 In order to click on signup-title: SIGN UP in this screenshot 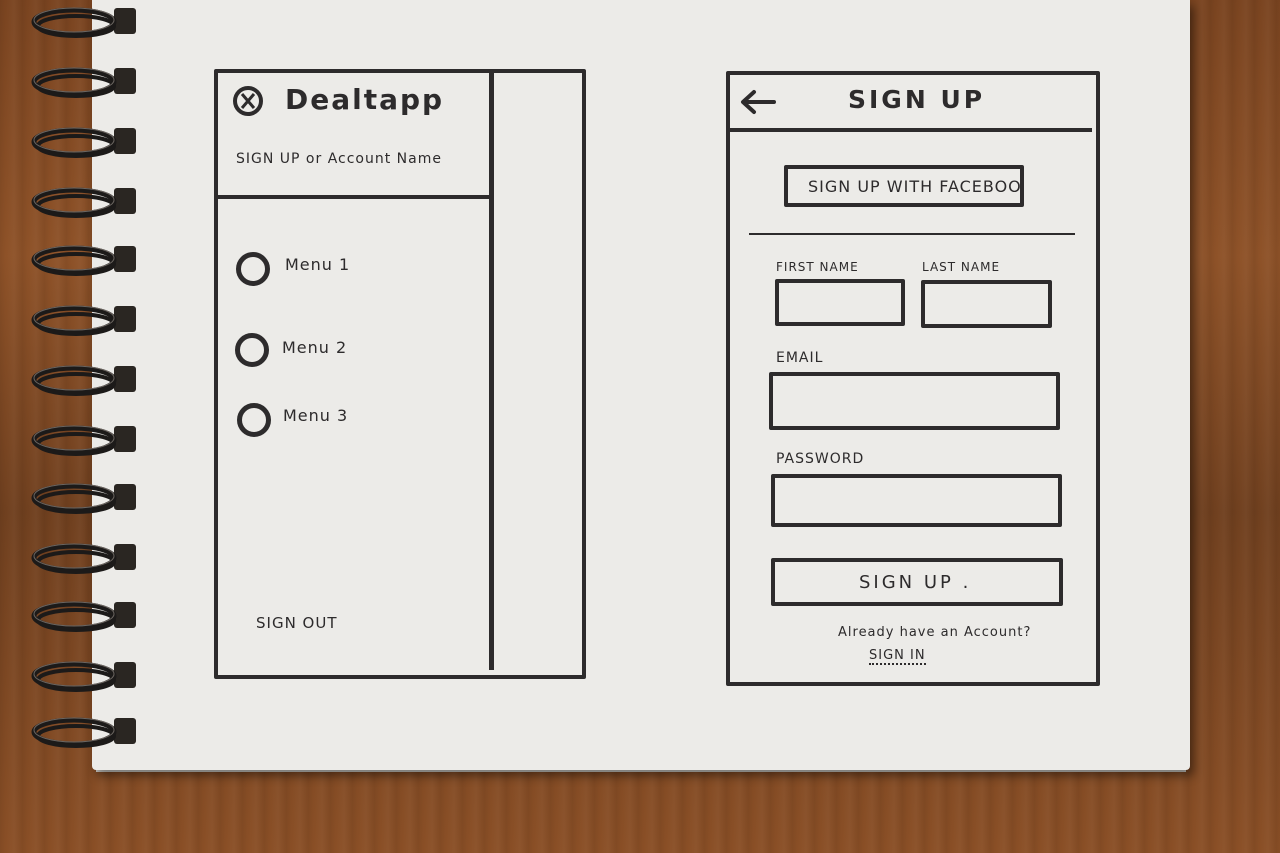, I will do `click(917, 99)`.